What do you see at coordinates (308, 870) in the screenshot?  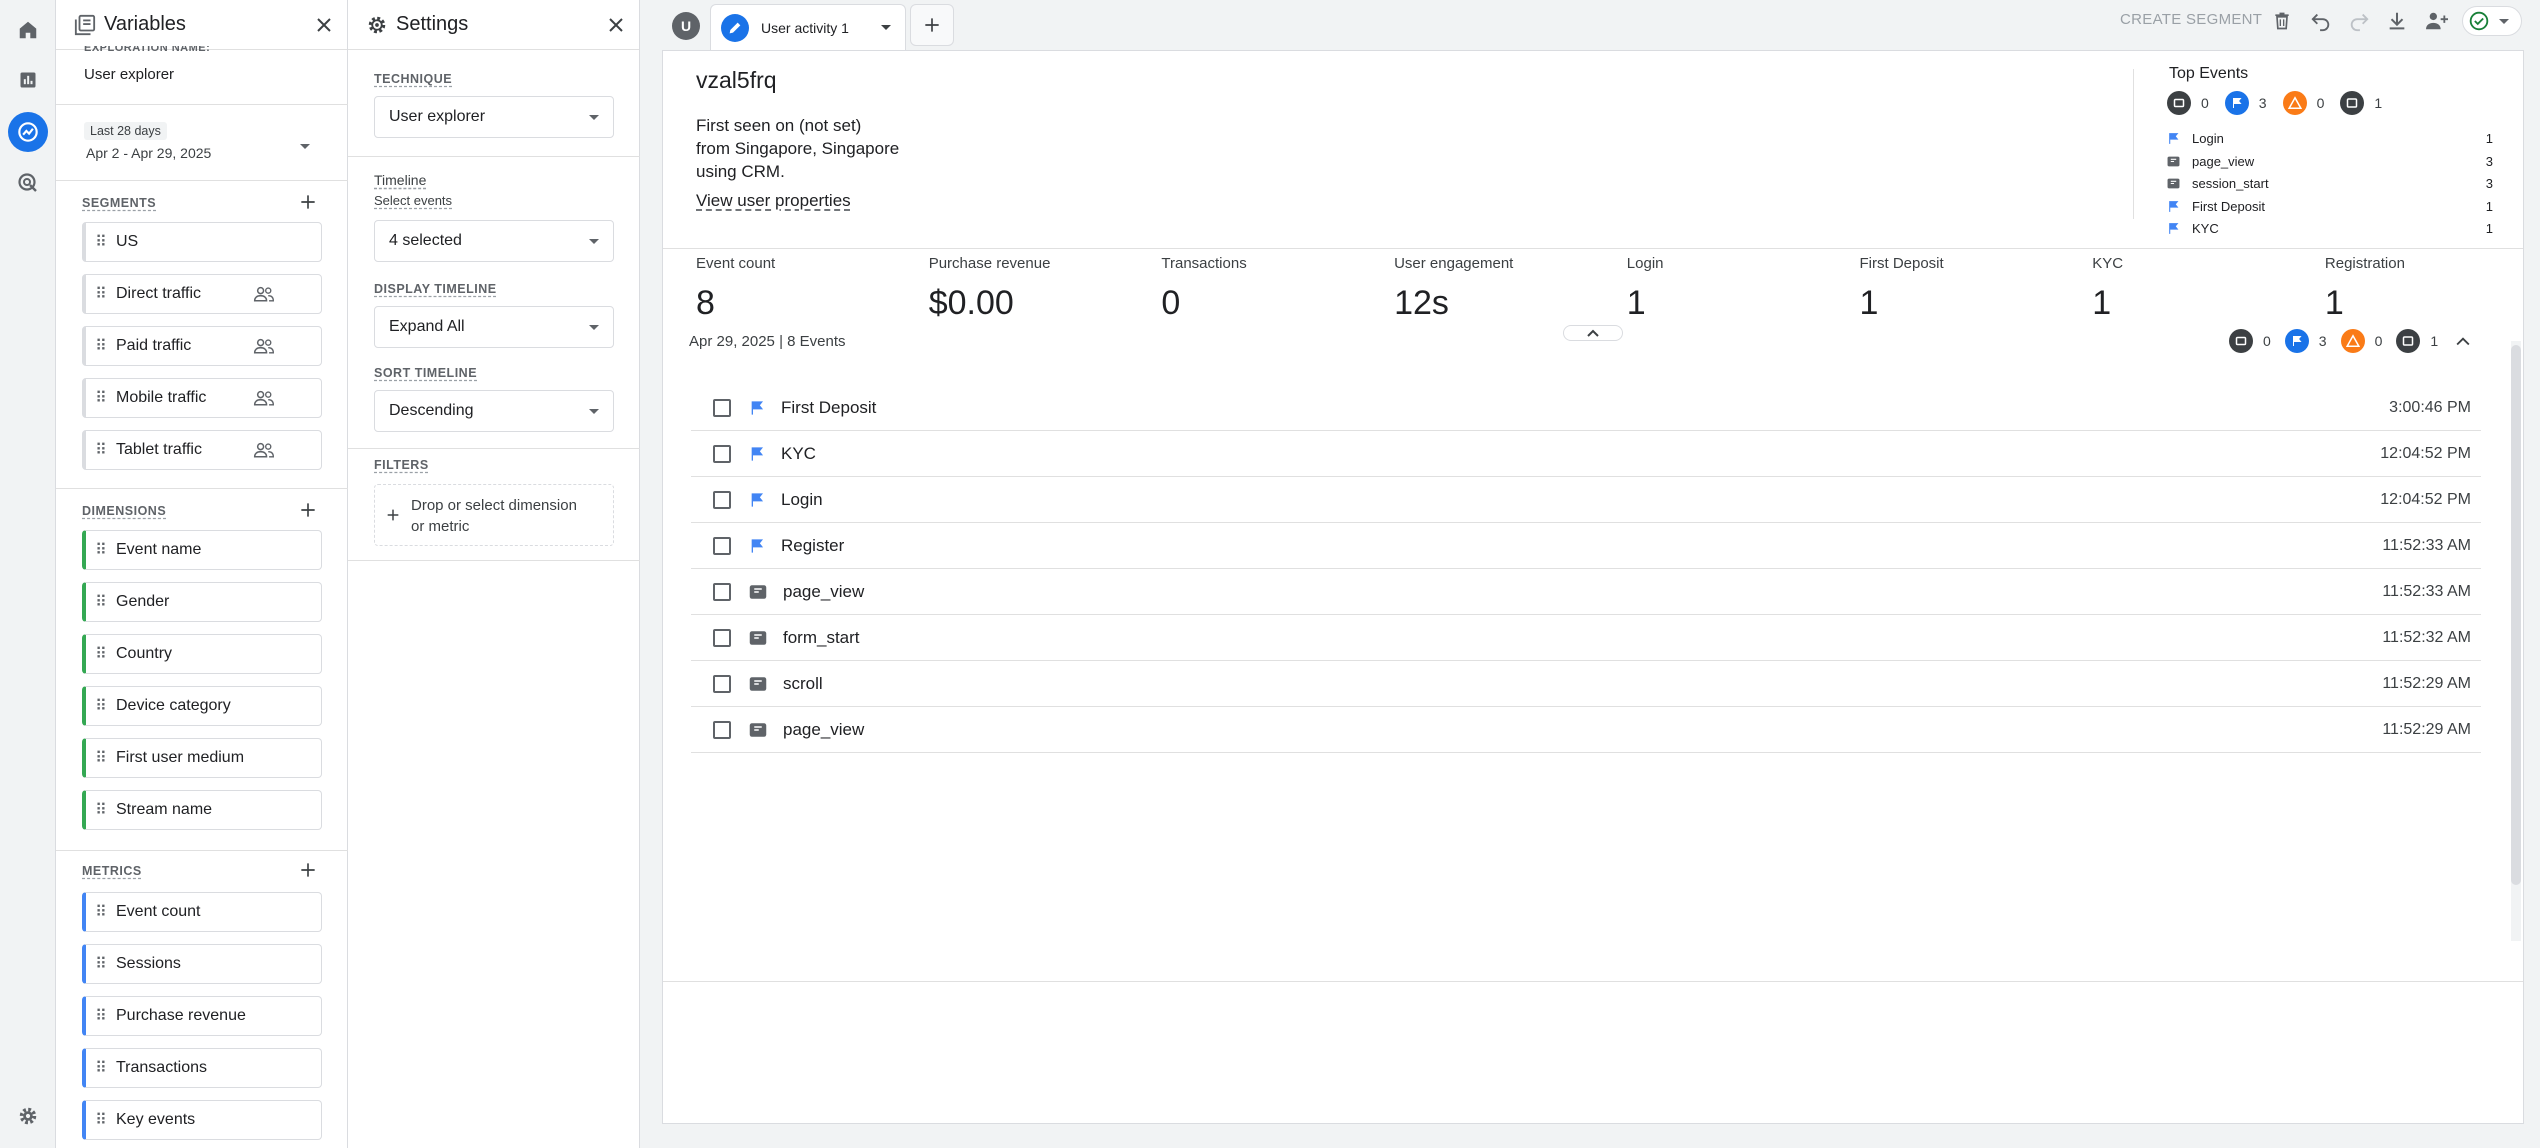 I see `add-metric-icon` at bounding box center [308, 870].